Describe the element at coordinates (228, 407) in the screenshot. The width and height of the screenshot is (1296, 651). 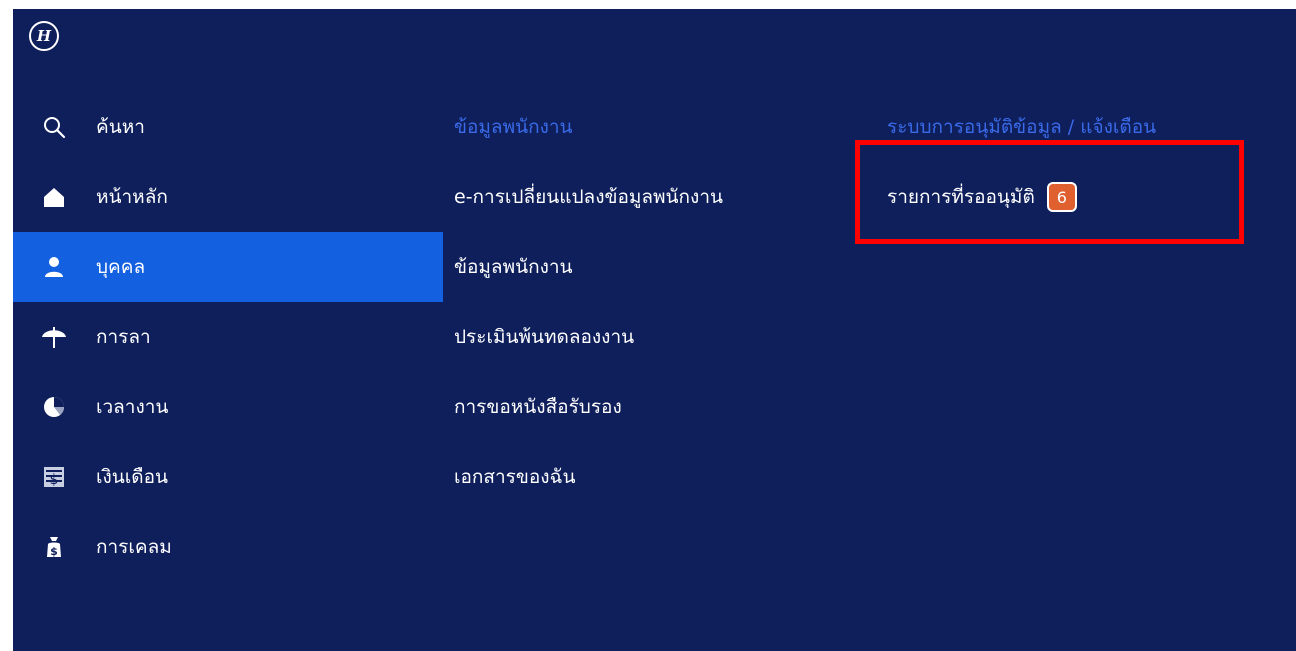
I see `sidebar-item-worktime: เวลางาน` at that location.